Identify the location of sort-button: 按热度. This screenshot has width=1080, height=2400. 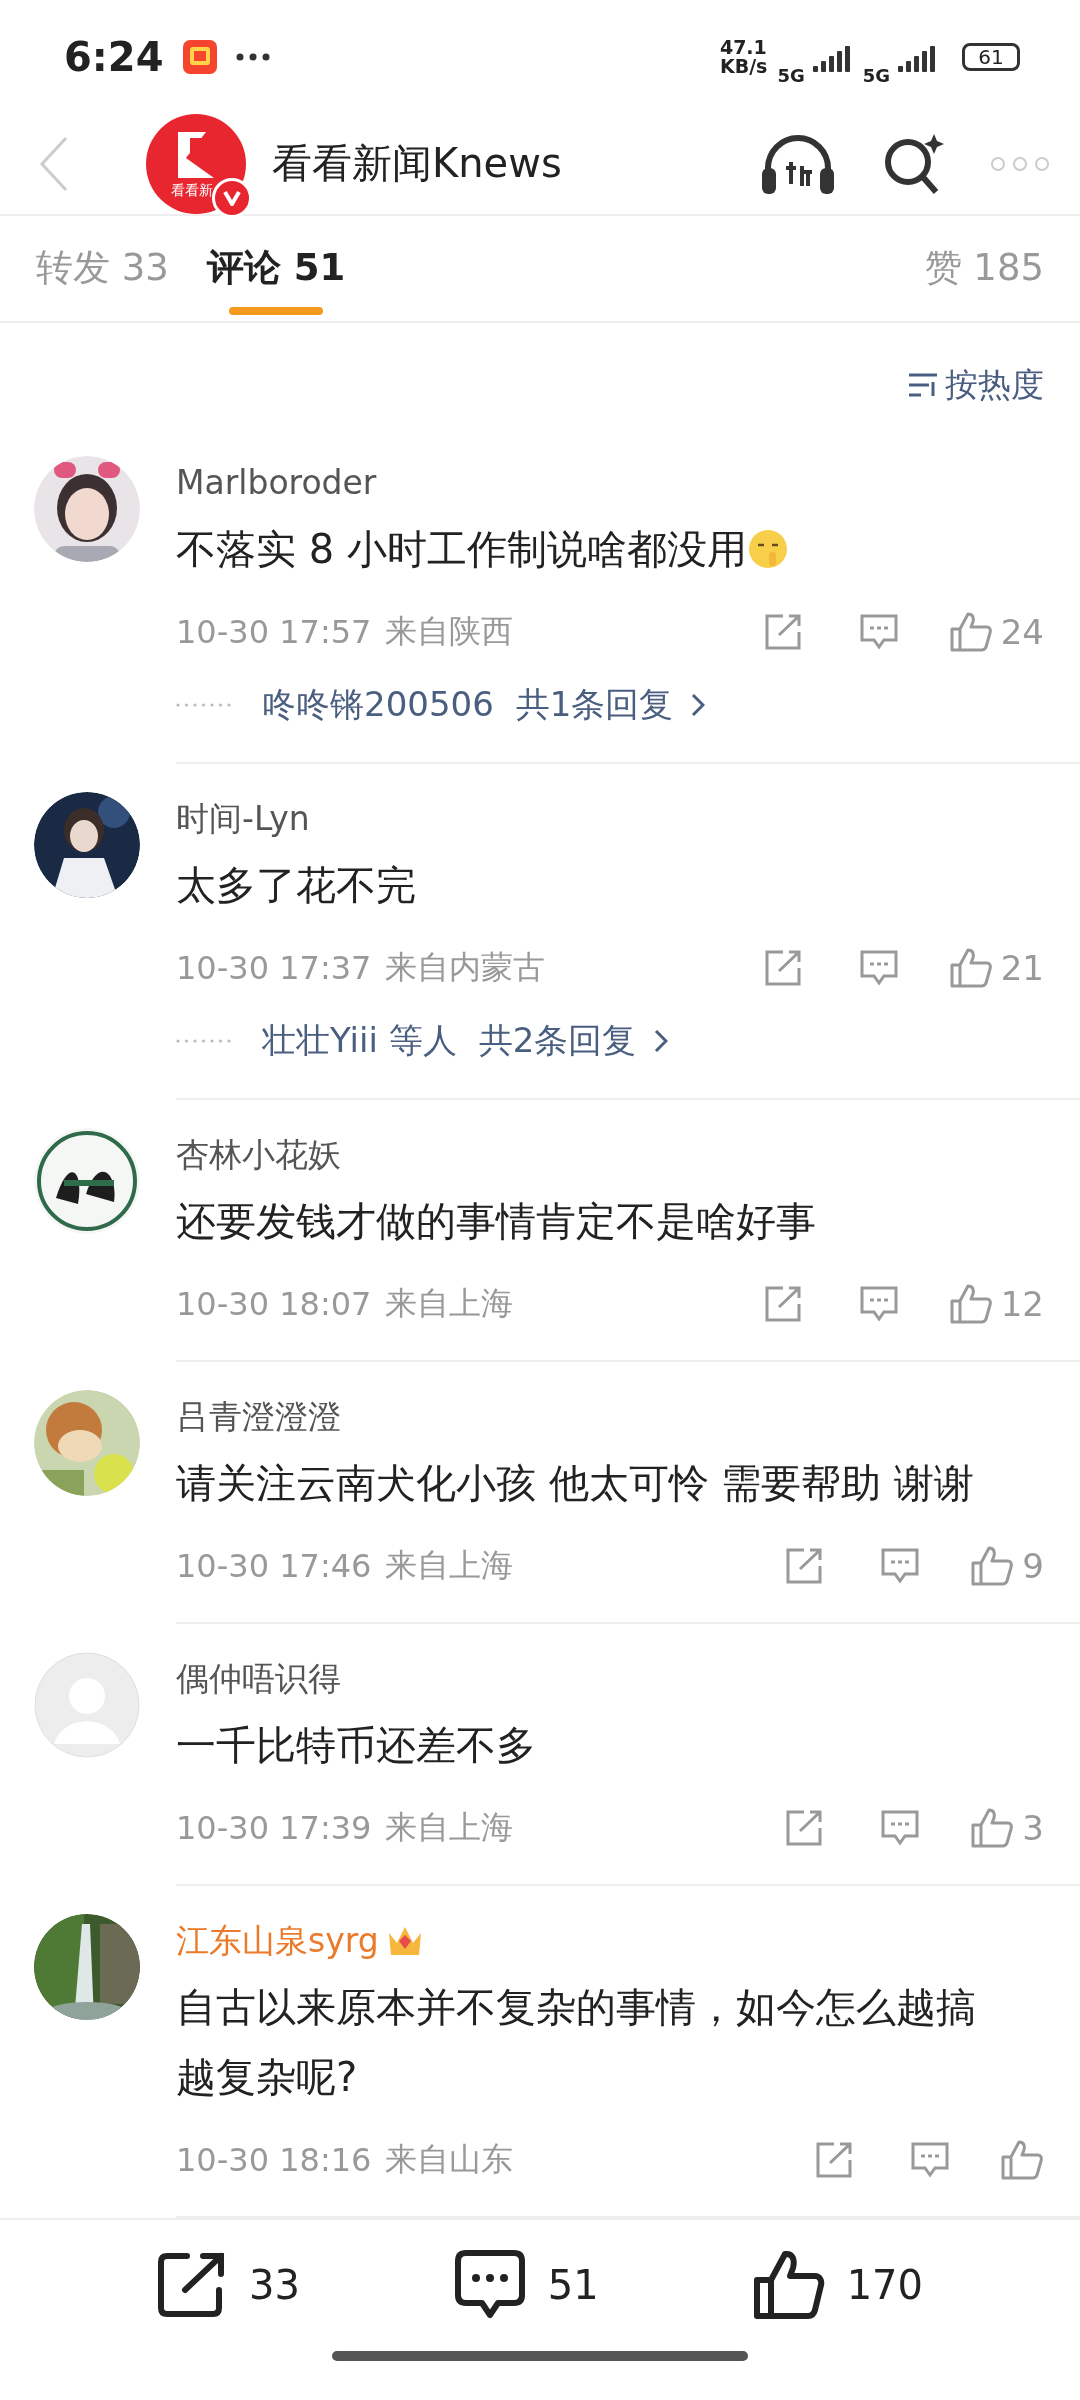
(975, 385).